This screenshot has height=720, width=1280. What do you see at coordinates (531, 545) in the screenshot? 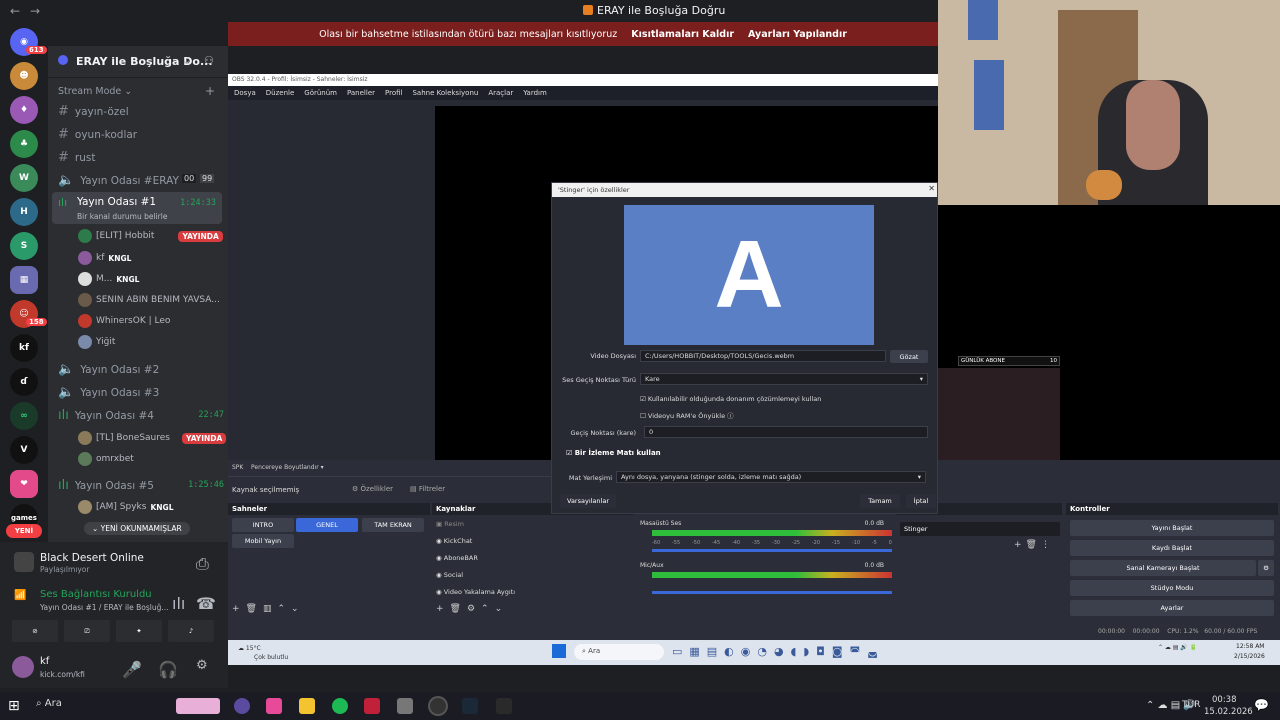
I see `source-item: ◉ KickChat` at bounding box center [531, 545].